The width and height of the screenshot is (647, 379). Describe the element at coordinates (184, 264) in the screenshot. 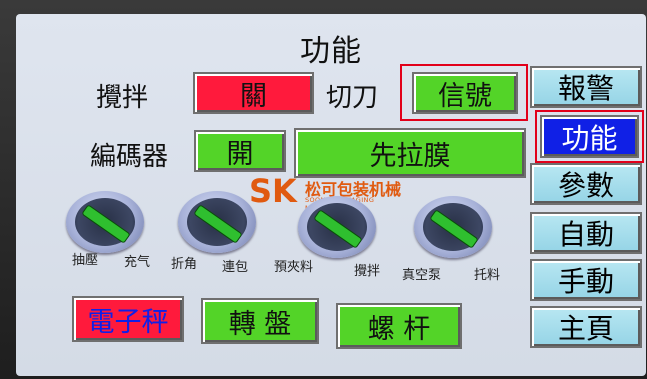

I see `dial-label: 折角` at that location.